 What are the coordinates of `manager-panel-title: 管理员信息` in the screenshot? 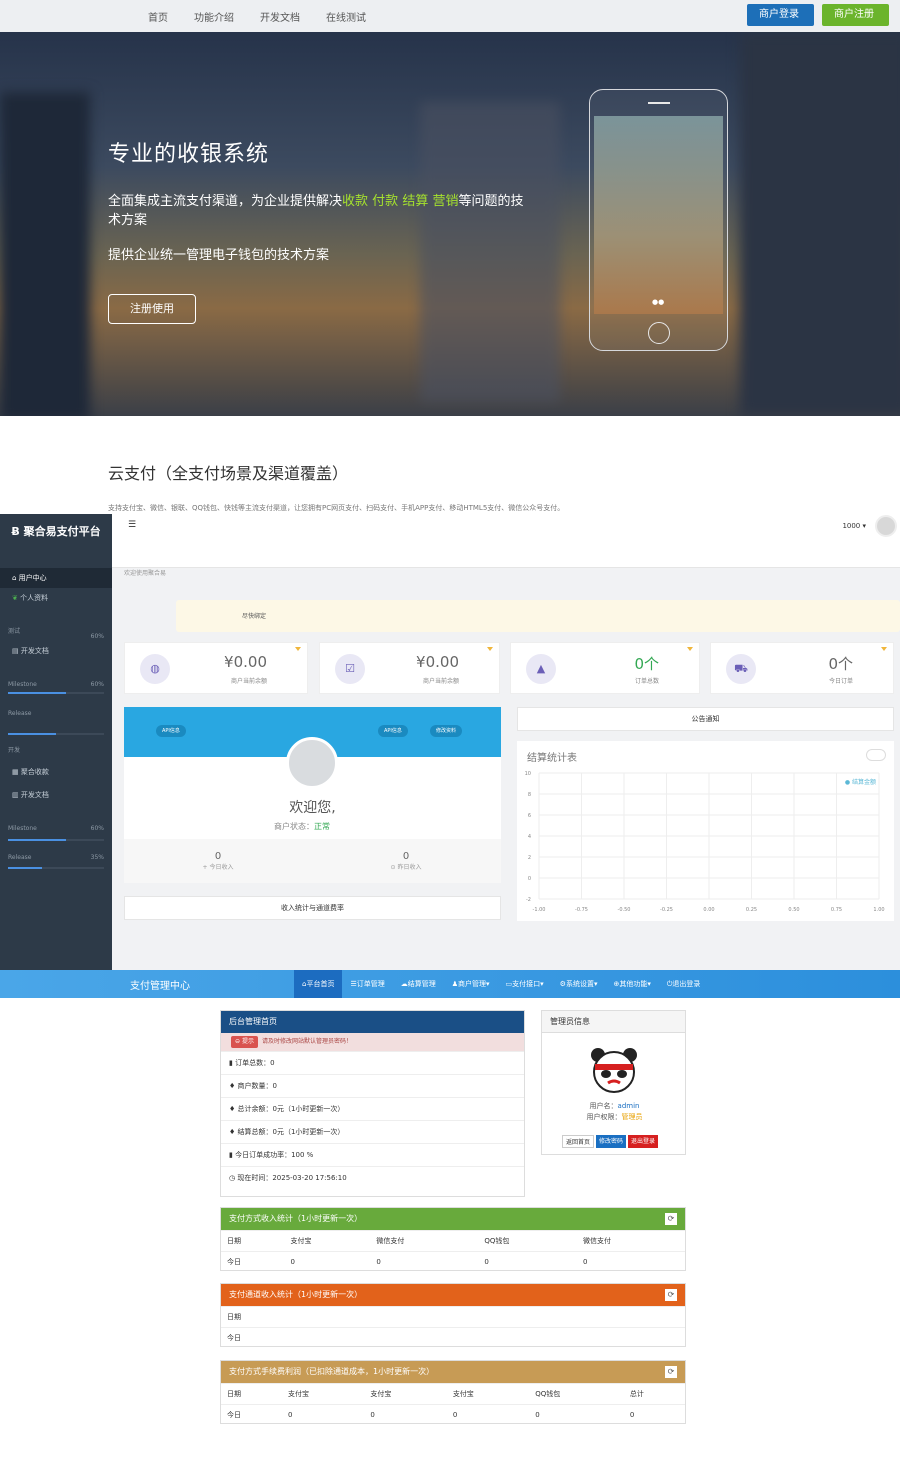 It's located at (613, 1022).